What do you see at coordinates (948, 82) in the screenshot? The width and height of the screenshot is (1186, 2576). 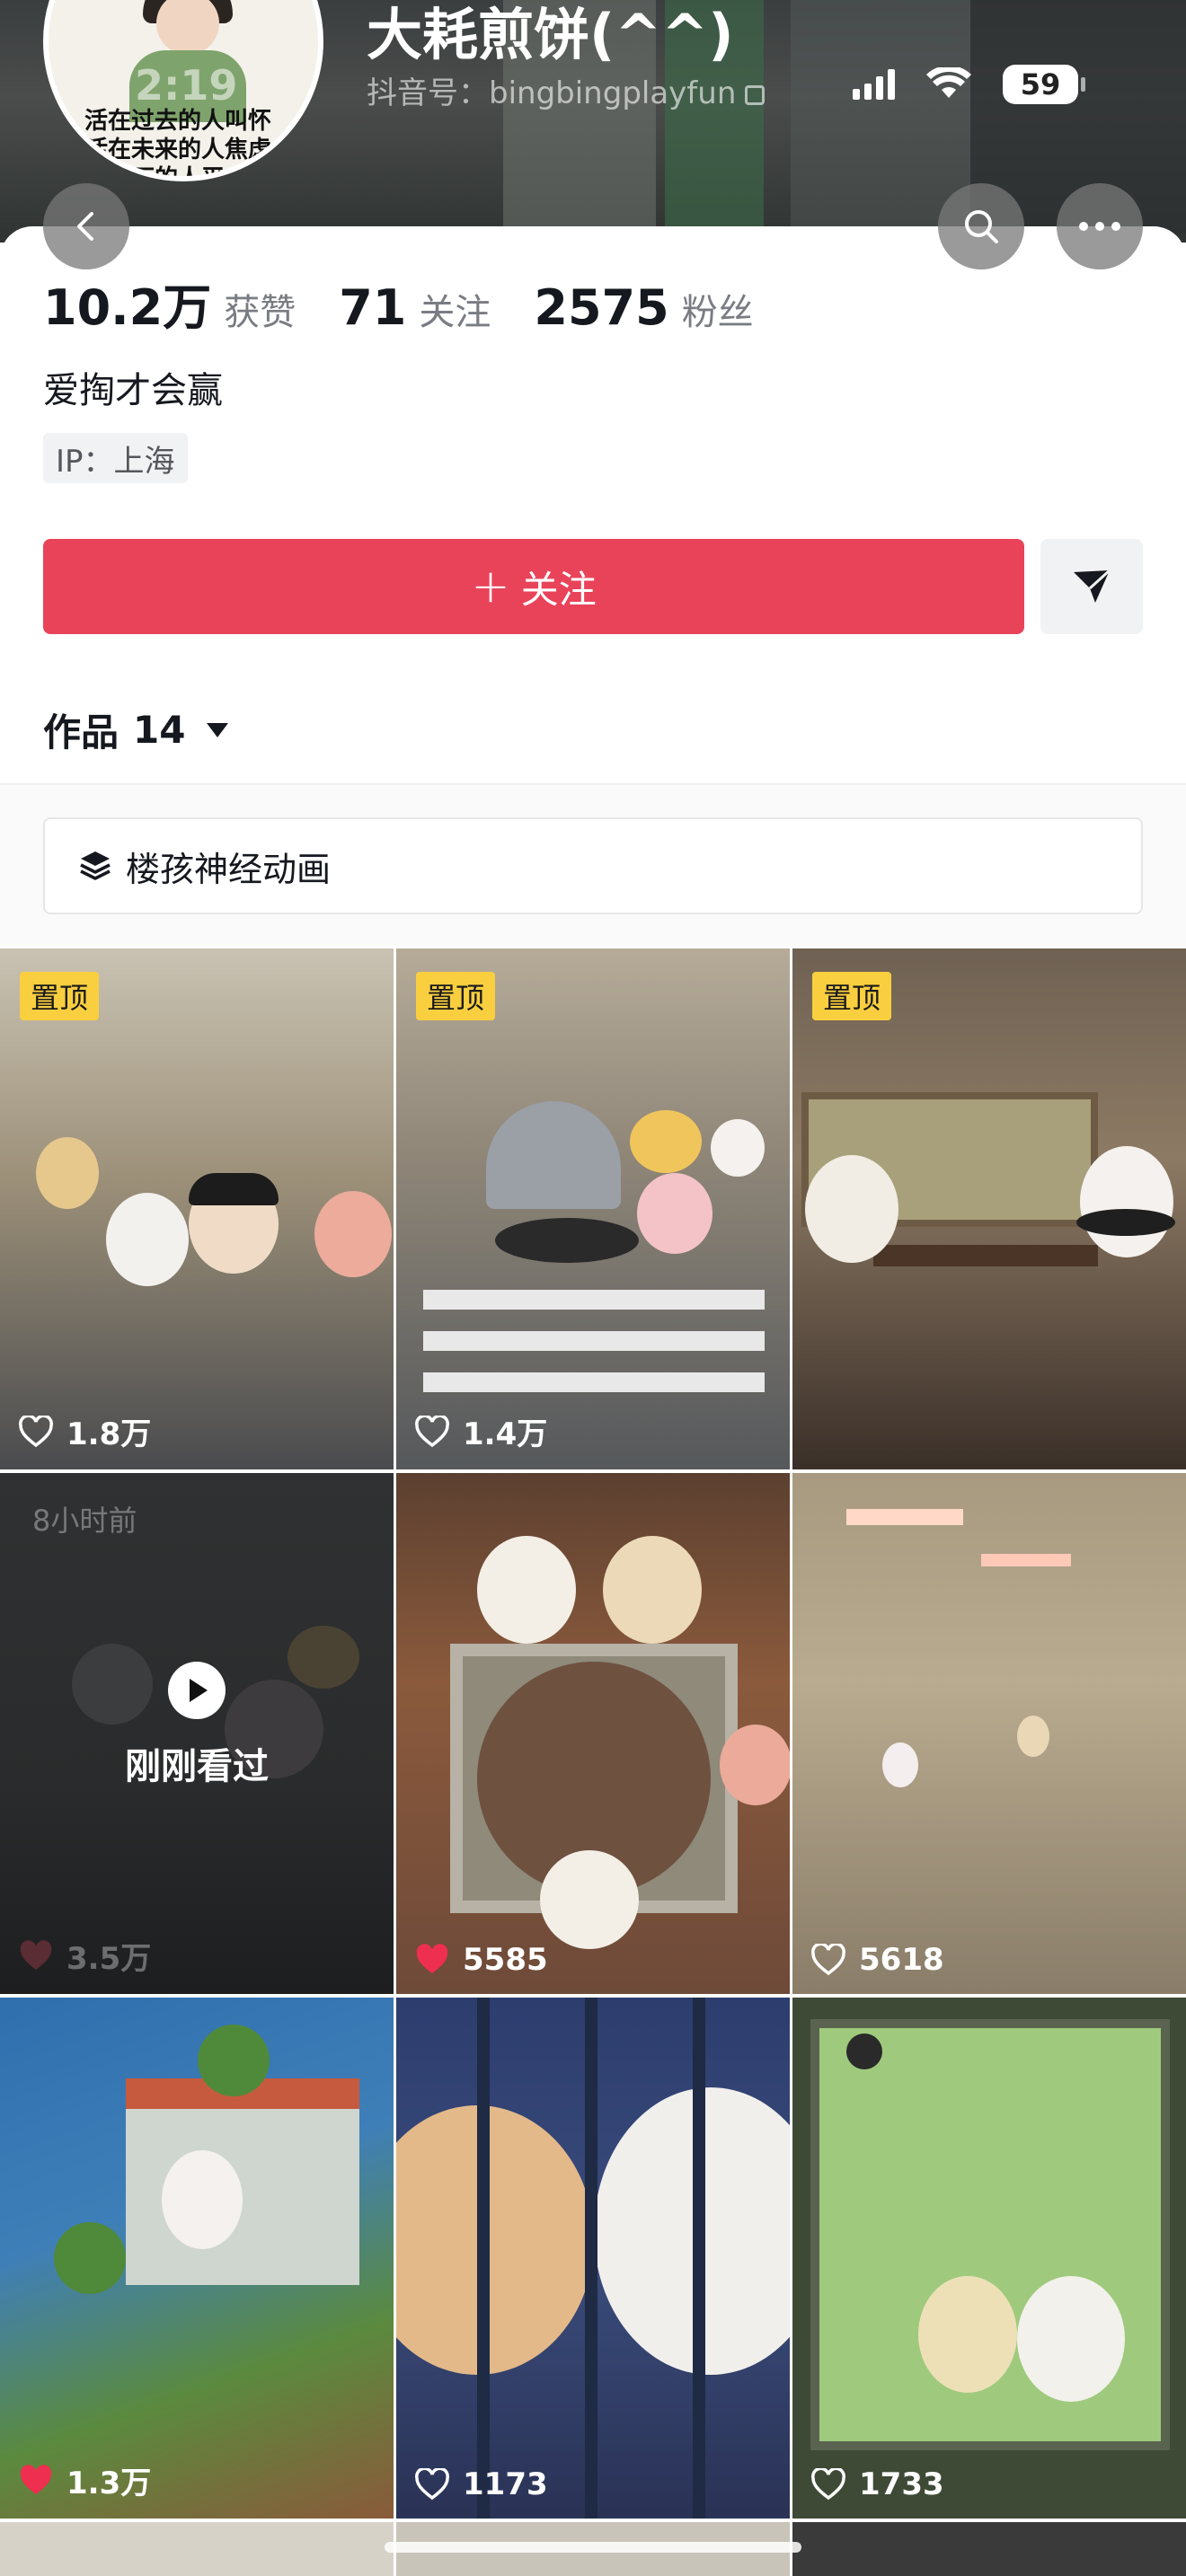 I see `wifi-icon` at bounding box center [948, 82].